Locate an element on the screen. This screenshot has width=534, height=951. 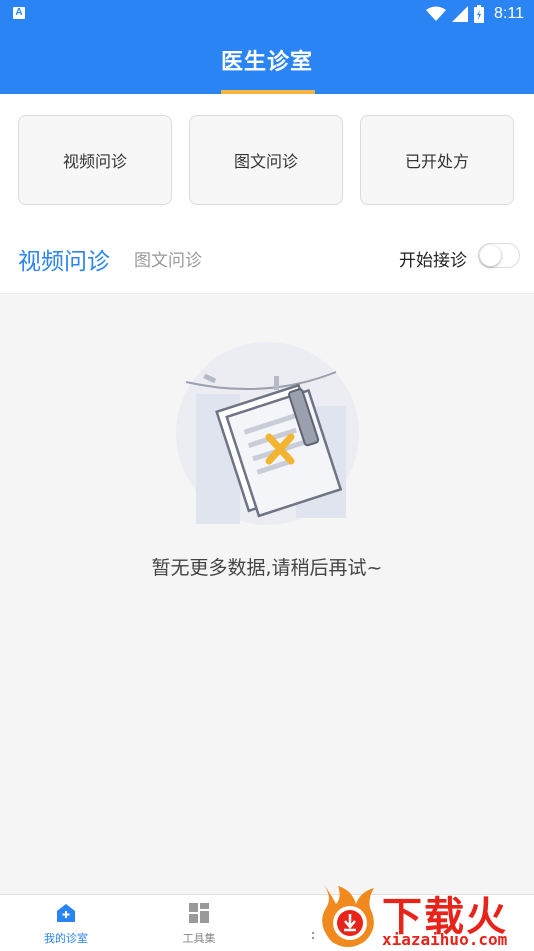
status-bar: A 8:11 is located at coordinates (267, 14).